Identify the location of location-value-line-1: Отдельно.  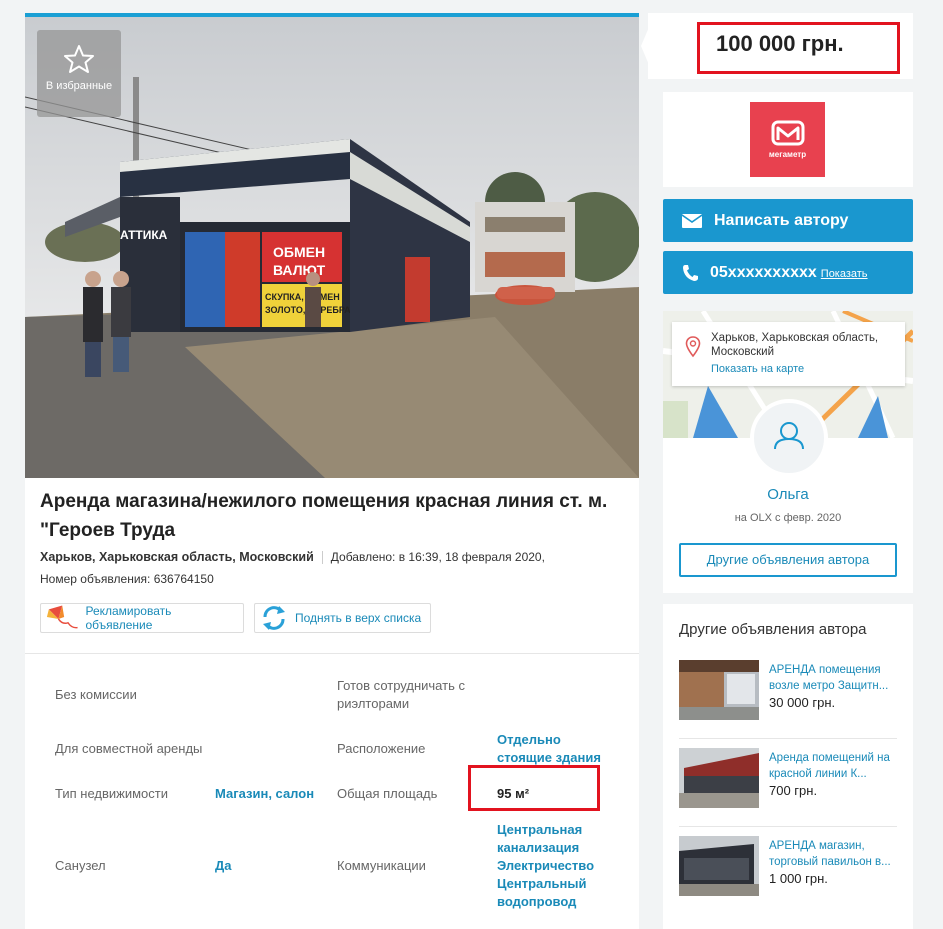
(529, 739).